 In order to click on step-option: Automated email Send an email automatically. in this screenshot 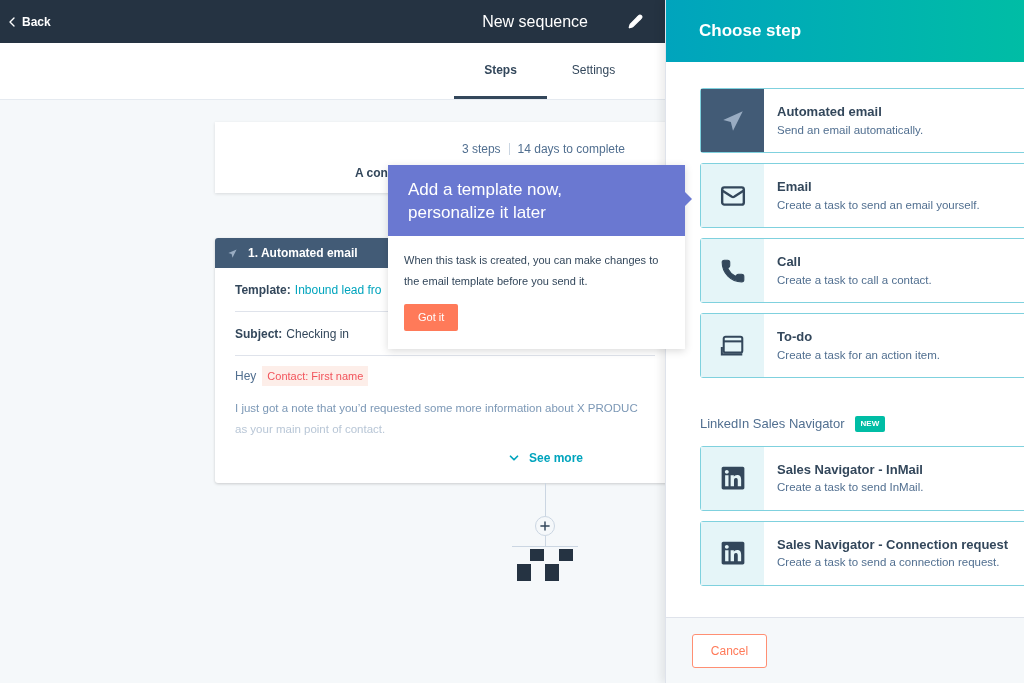, I will do `click(862, 120)`.